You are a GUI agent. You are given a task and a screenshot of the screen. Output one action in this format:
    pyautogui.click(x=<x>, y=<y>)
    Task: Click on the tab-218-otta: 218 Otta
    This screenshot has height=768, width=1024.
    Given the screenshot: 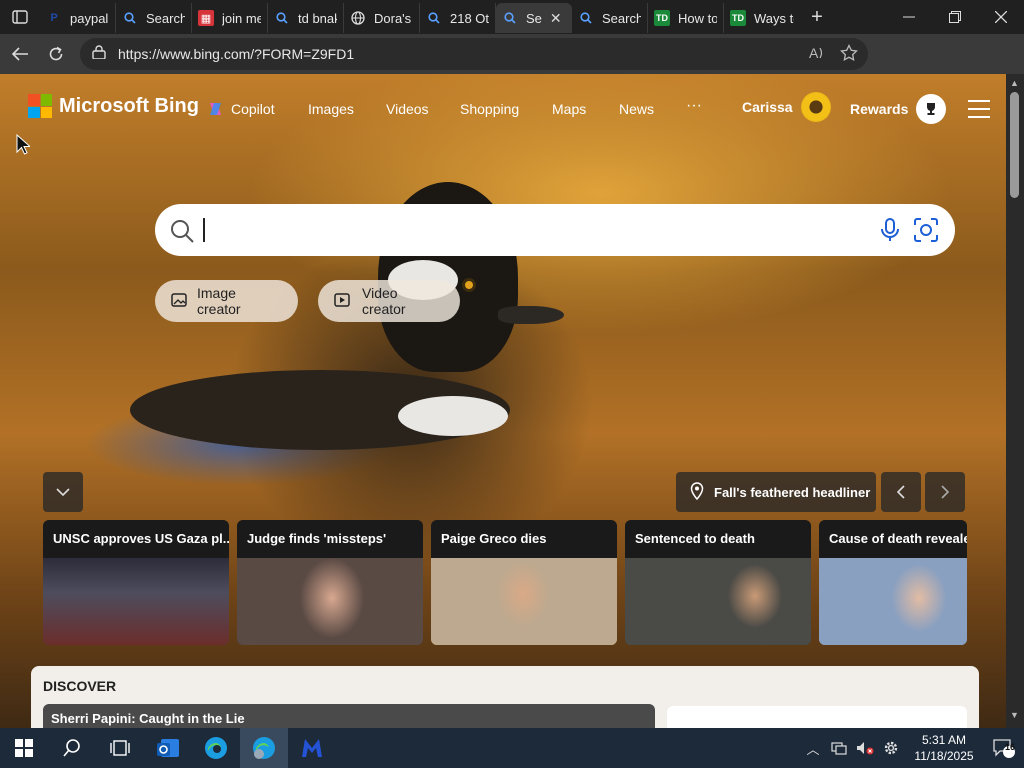 What is the action you would take?
    pyautogui.click(x=458, y=18)
    